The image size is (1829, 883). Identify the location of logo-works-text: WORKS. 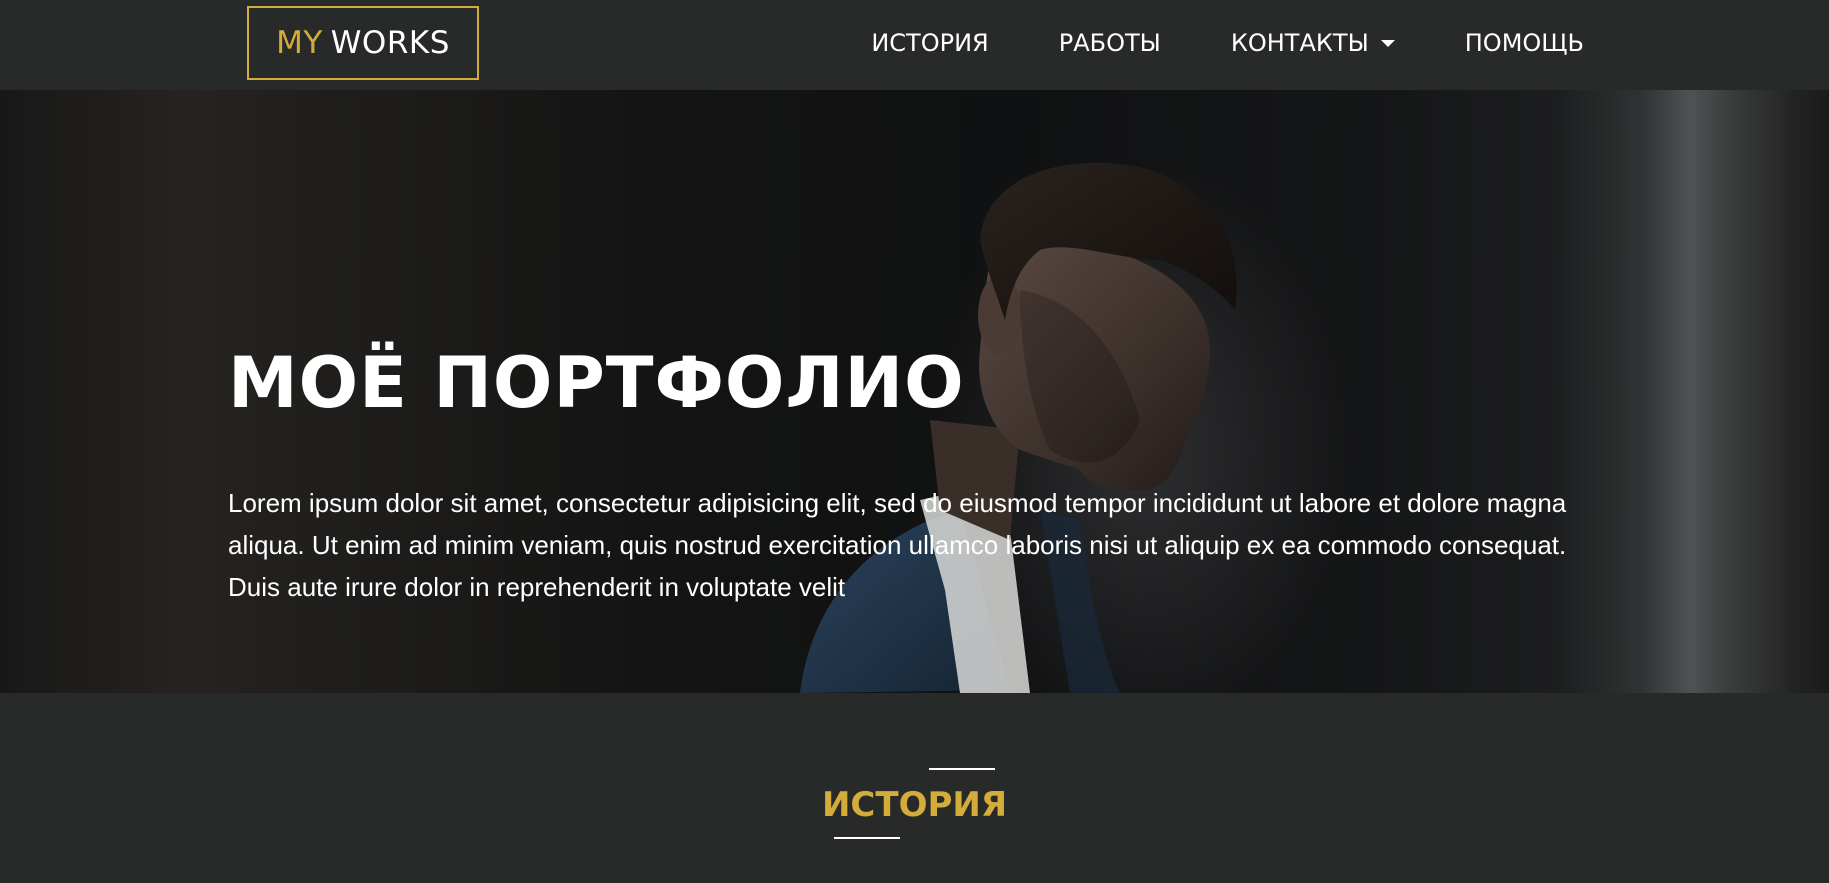
(390, 43).